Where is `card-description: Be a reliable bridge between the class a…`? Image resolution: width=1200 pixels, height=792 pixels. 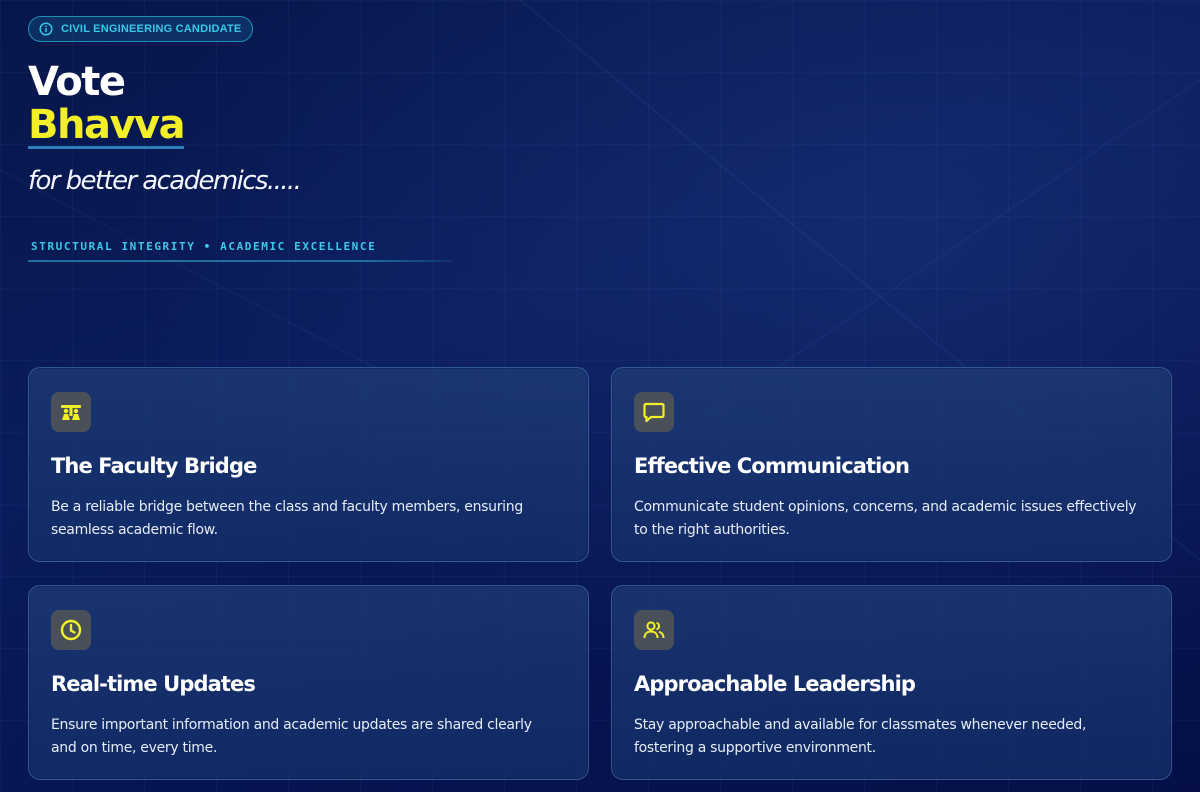 card-description: Be a reliable bridge between the class a… is located at coordinates (287, 518).